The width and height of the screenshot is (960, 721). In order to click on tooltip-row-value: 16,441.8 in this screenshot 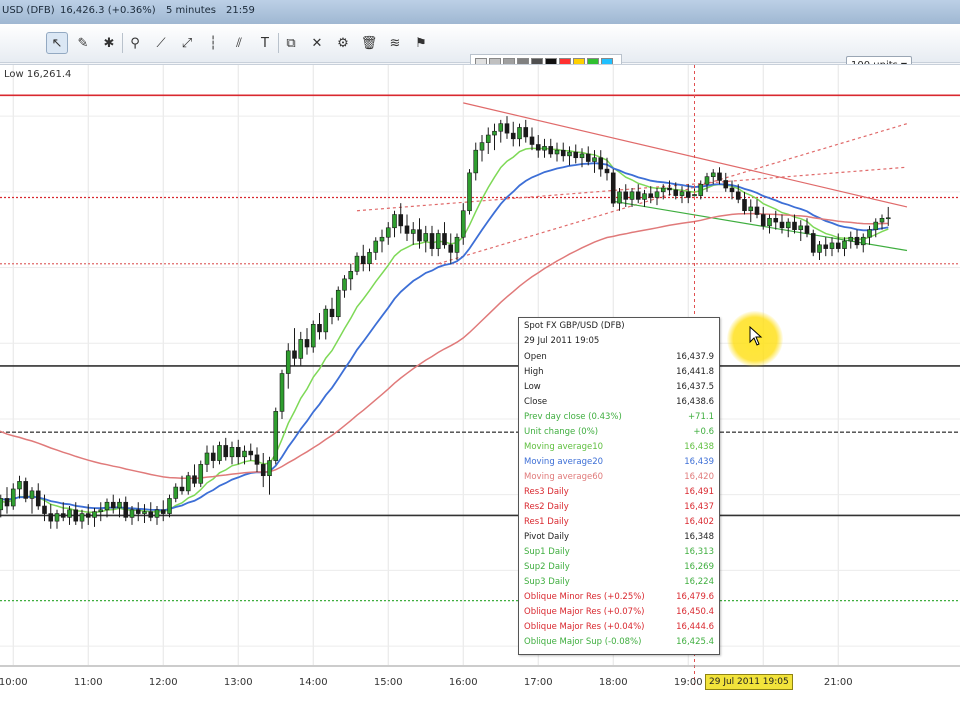, I will do `click(695, 372)`.